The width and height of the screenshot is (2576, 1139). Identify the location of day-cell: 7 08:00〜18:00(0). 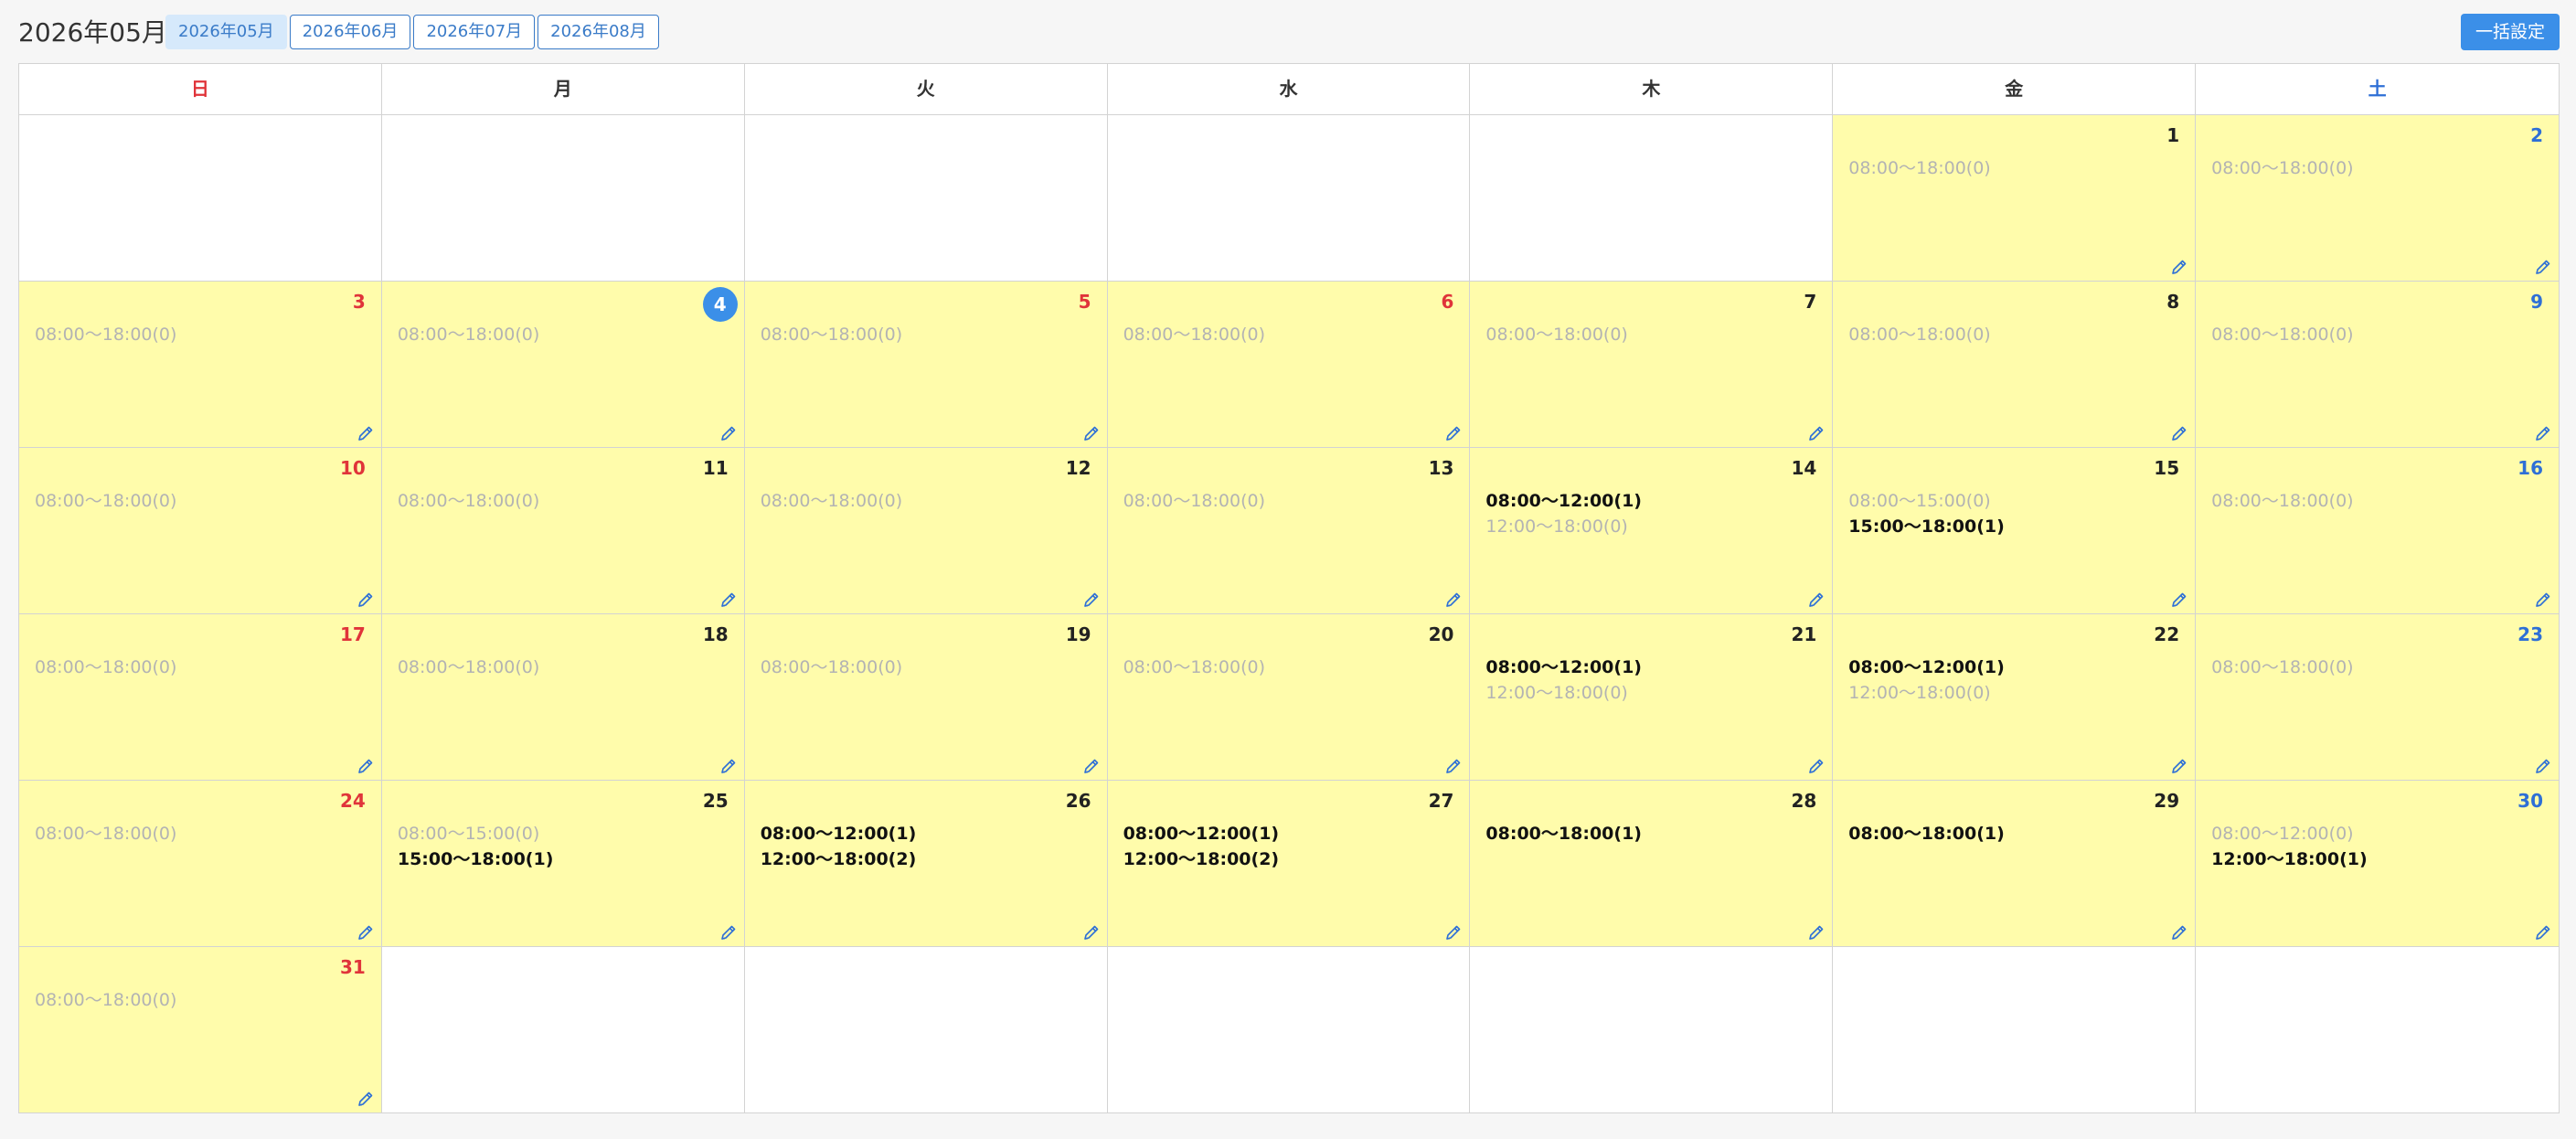
(1652, 364).